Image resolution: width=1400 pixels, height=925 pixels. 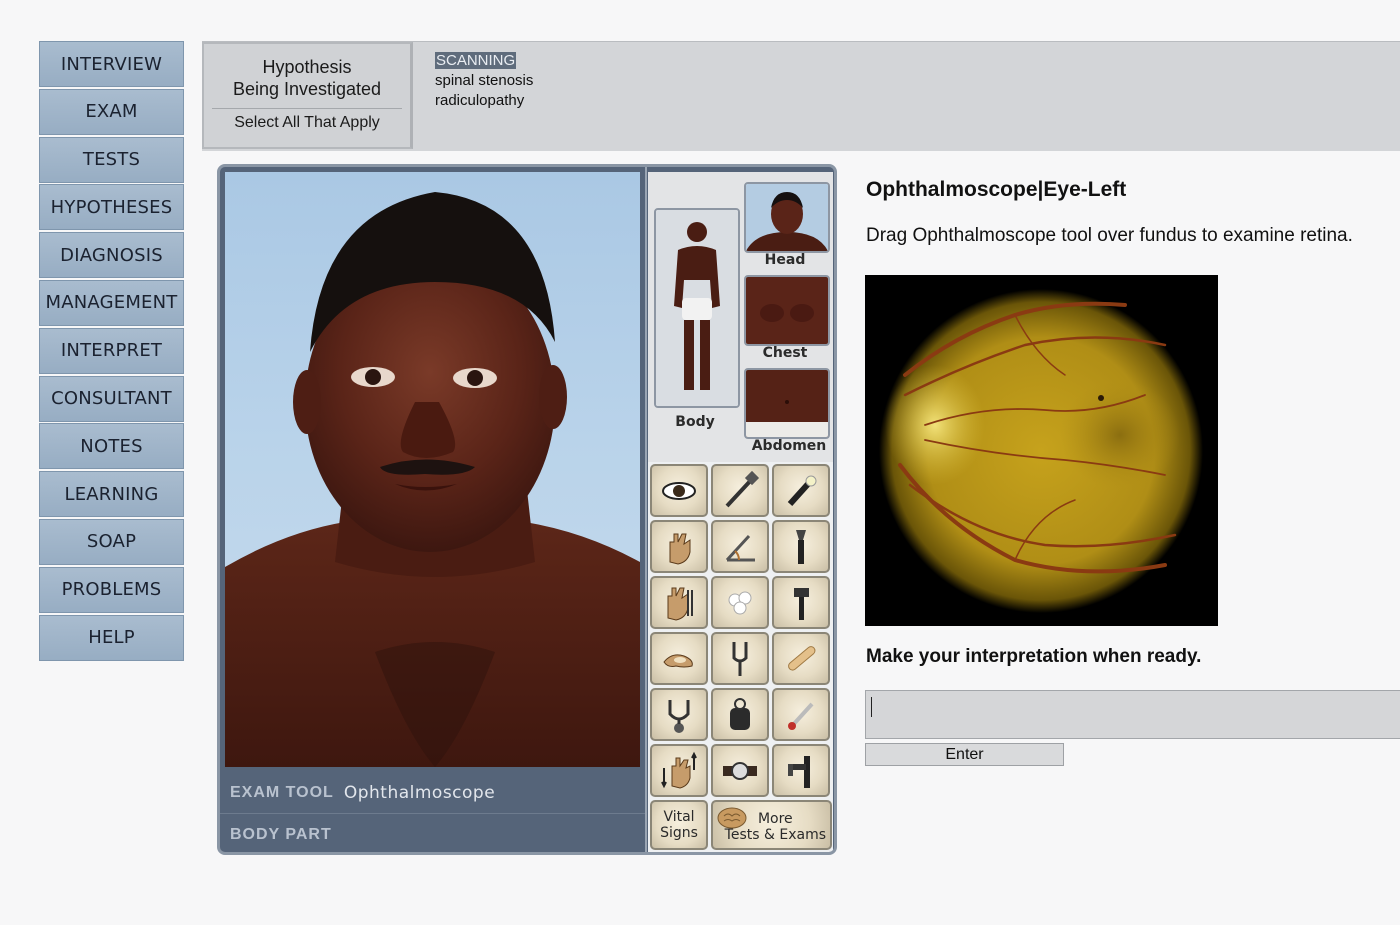 What do you see at coordinates (1132, 714) in the screenshot?
I see `interpretation-input` at bounding box center [1132, 714].